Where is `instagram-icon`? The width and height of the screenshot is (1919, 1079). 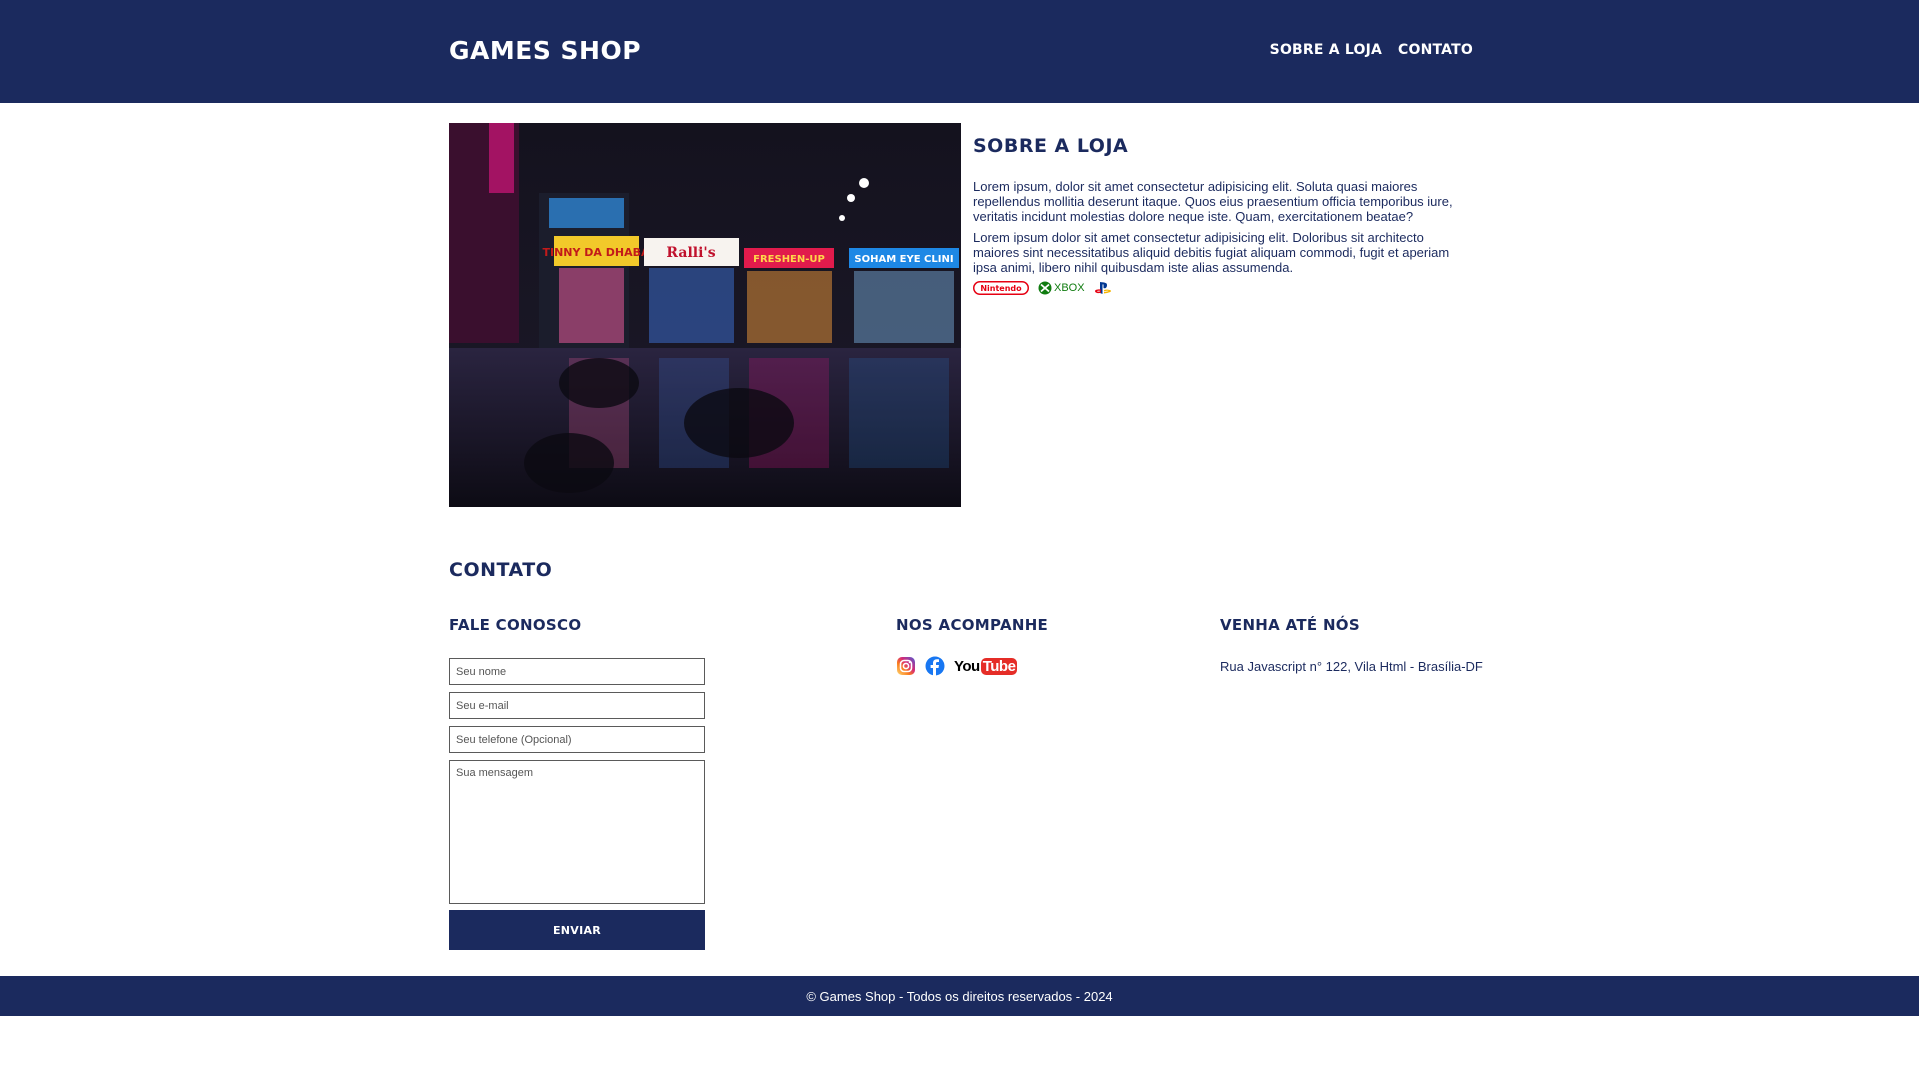 instagram-icon is located at coordinates (906, 666).